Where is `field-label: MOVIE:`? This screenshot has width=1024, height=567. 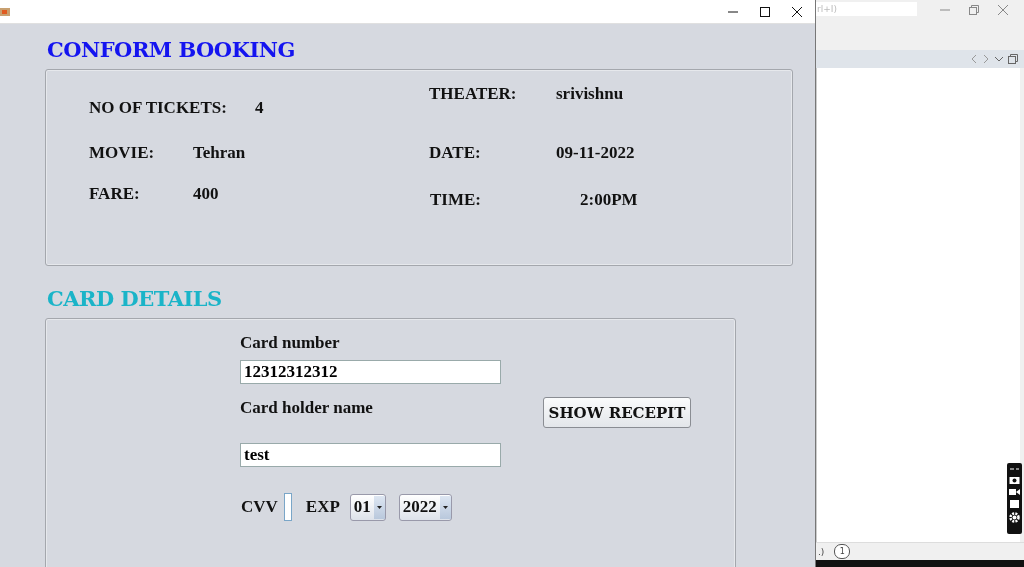
field-label: MOVIE: is located at coordinates (122, 153).